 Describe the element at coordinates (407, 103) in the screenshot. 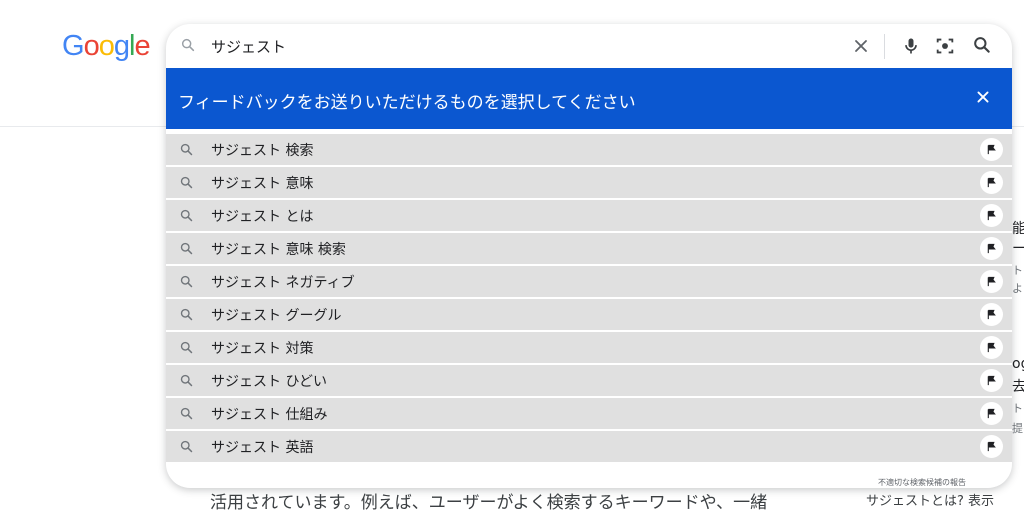

I see `feedback-banner-text: フィードバックをお送りいただけるものを選択してください` at that location.